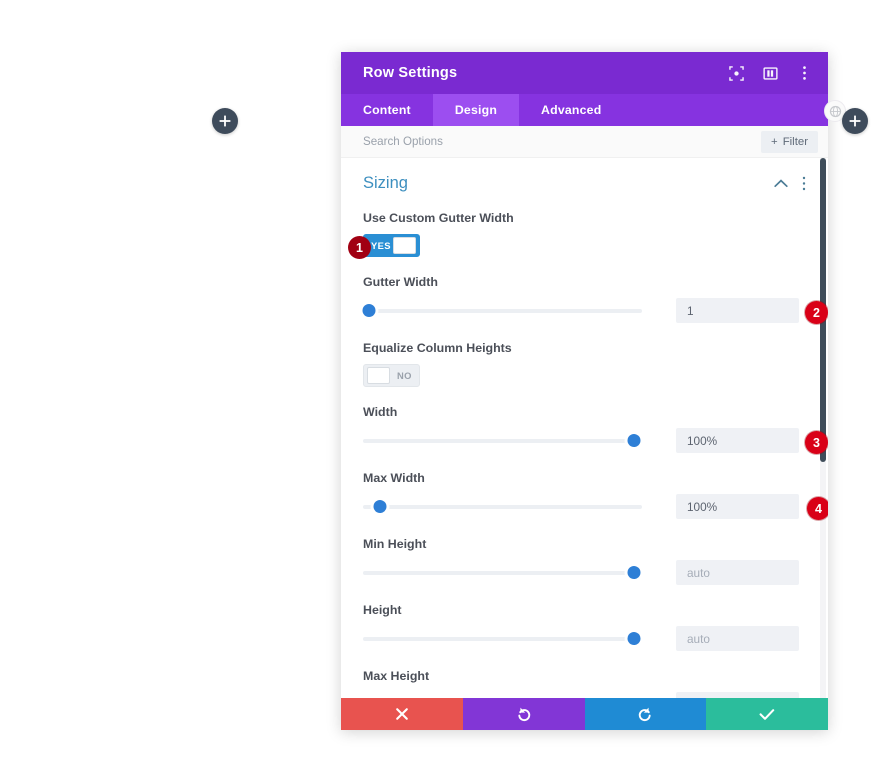 Image resolution: width=880 pixels, height=782 pixels. I want to click on value-width: 100%, so click(737, 440).